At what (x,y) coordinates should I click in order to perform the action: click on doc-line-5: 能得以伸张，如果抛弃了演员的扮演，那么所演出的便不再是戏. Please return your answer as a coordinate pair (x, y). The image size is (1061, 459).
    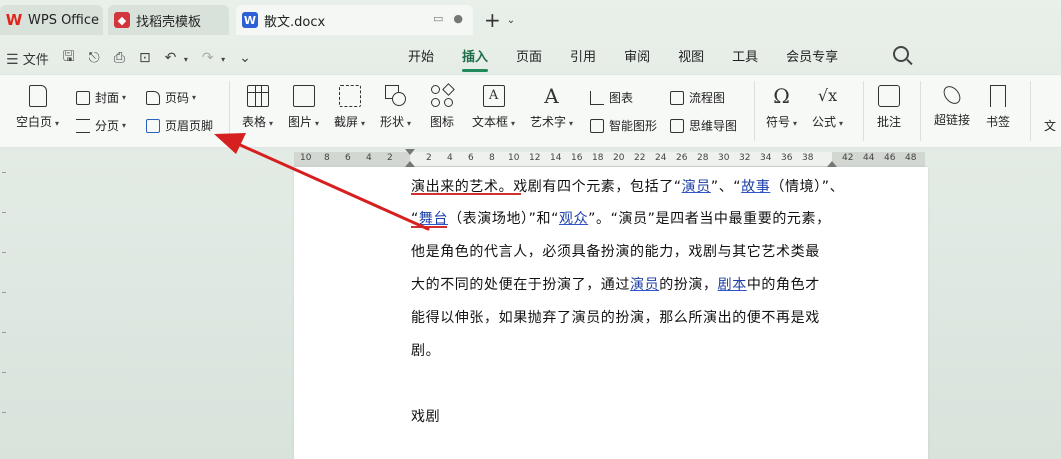
    Looking at the image, I should click on (615, 318).